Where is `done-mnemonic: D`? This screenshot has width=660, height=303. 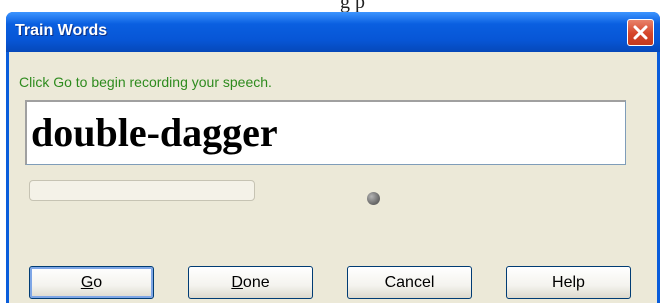 done-mnemonic: D is located at coordinates (237, 282).